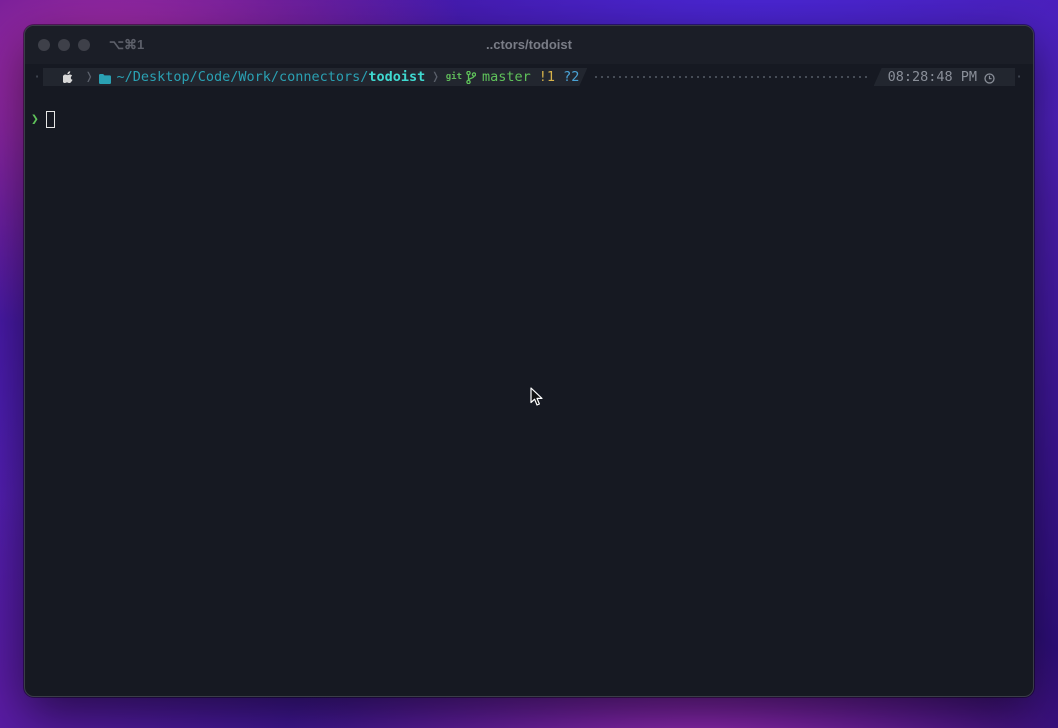  I want to click on git-modified-count: !1, so click(547, 77).